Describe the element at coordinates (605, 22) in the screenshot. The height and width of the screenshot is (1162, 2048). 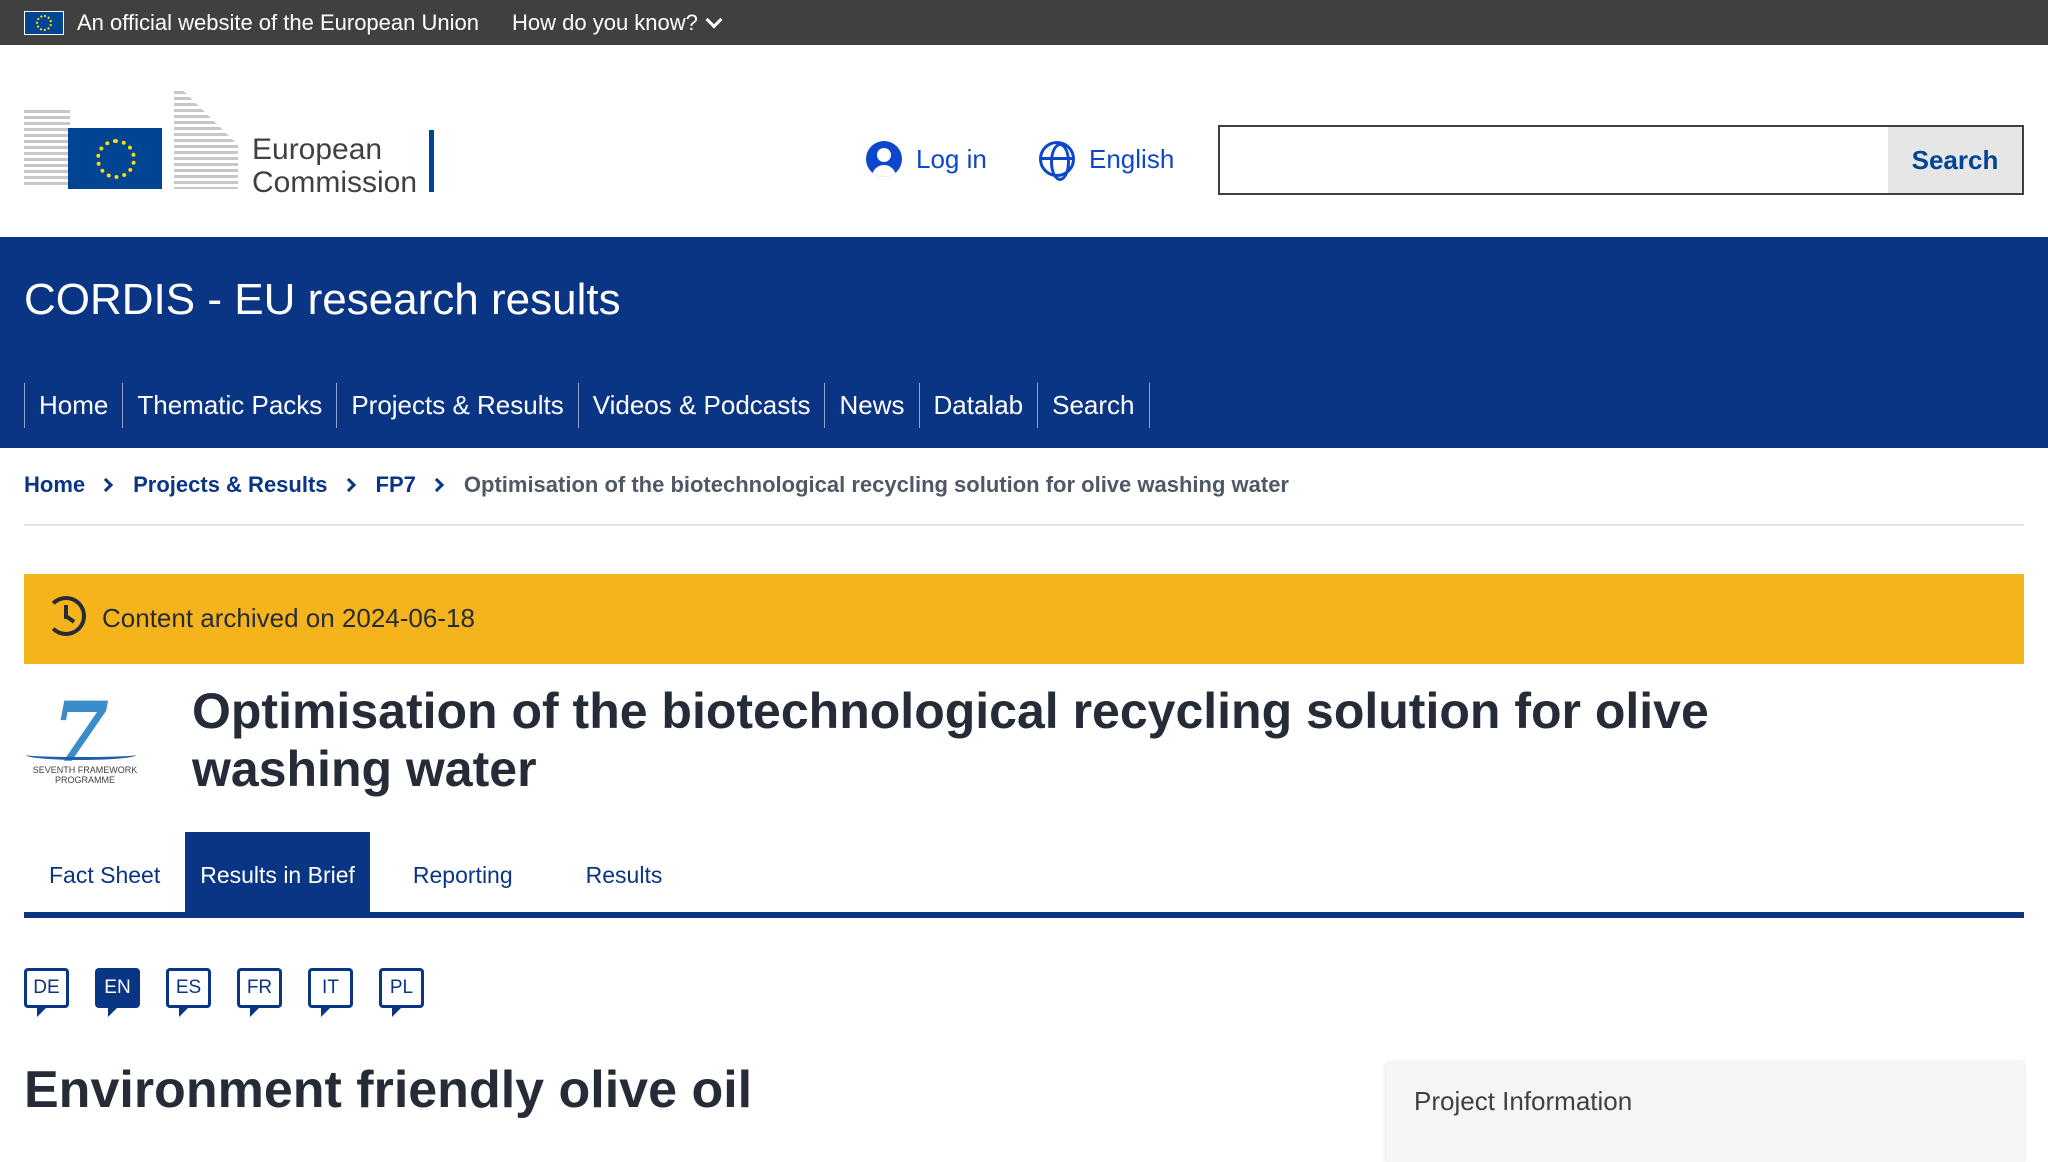
I see `how-do-you-know-label: How do you know?` at that location.